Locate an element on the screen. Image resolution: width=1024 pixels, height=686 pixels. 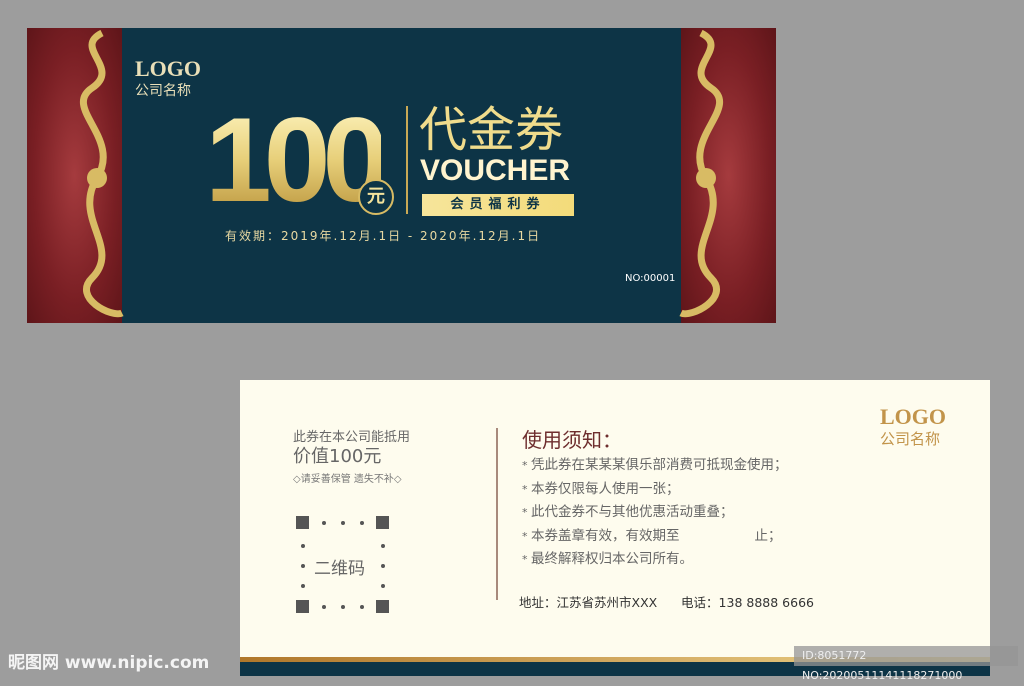
image-id: ID:8051772 NO:20200511141118271000 is located at coordinates (906, 664).